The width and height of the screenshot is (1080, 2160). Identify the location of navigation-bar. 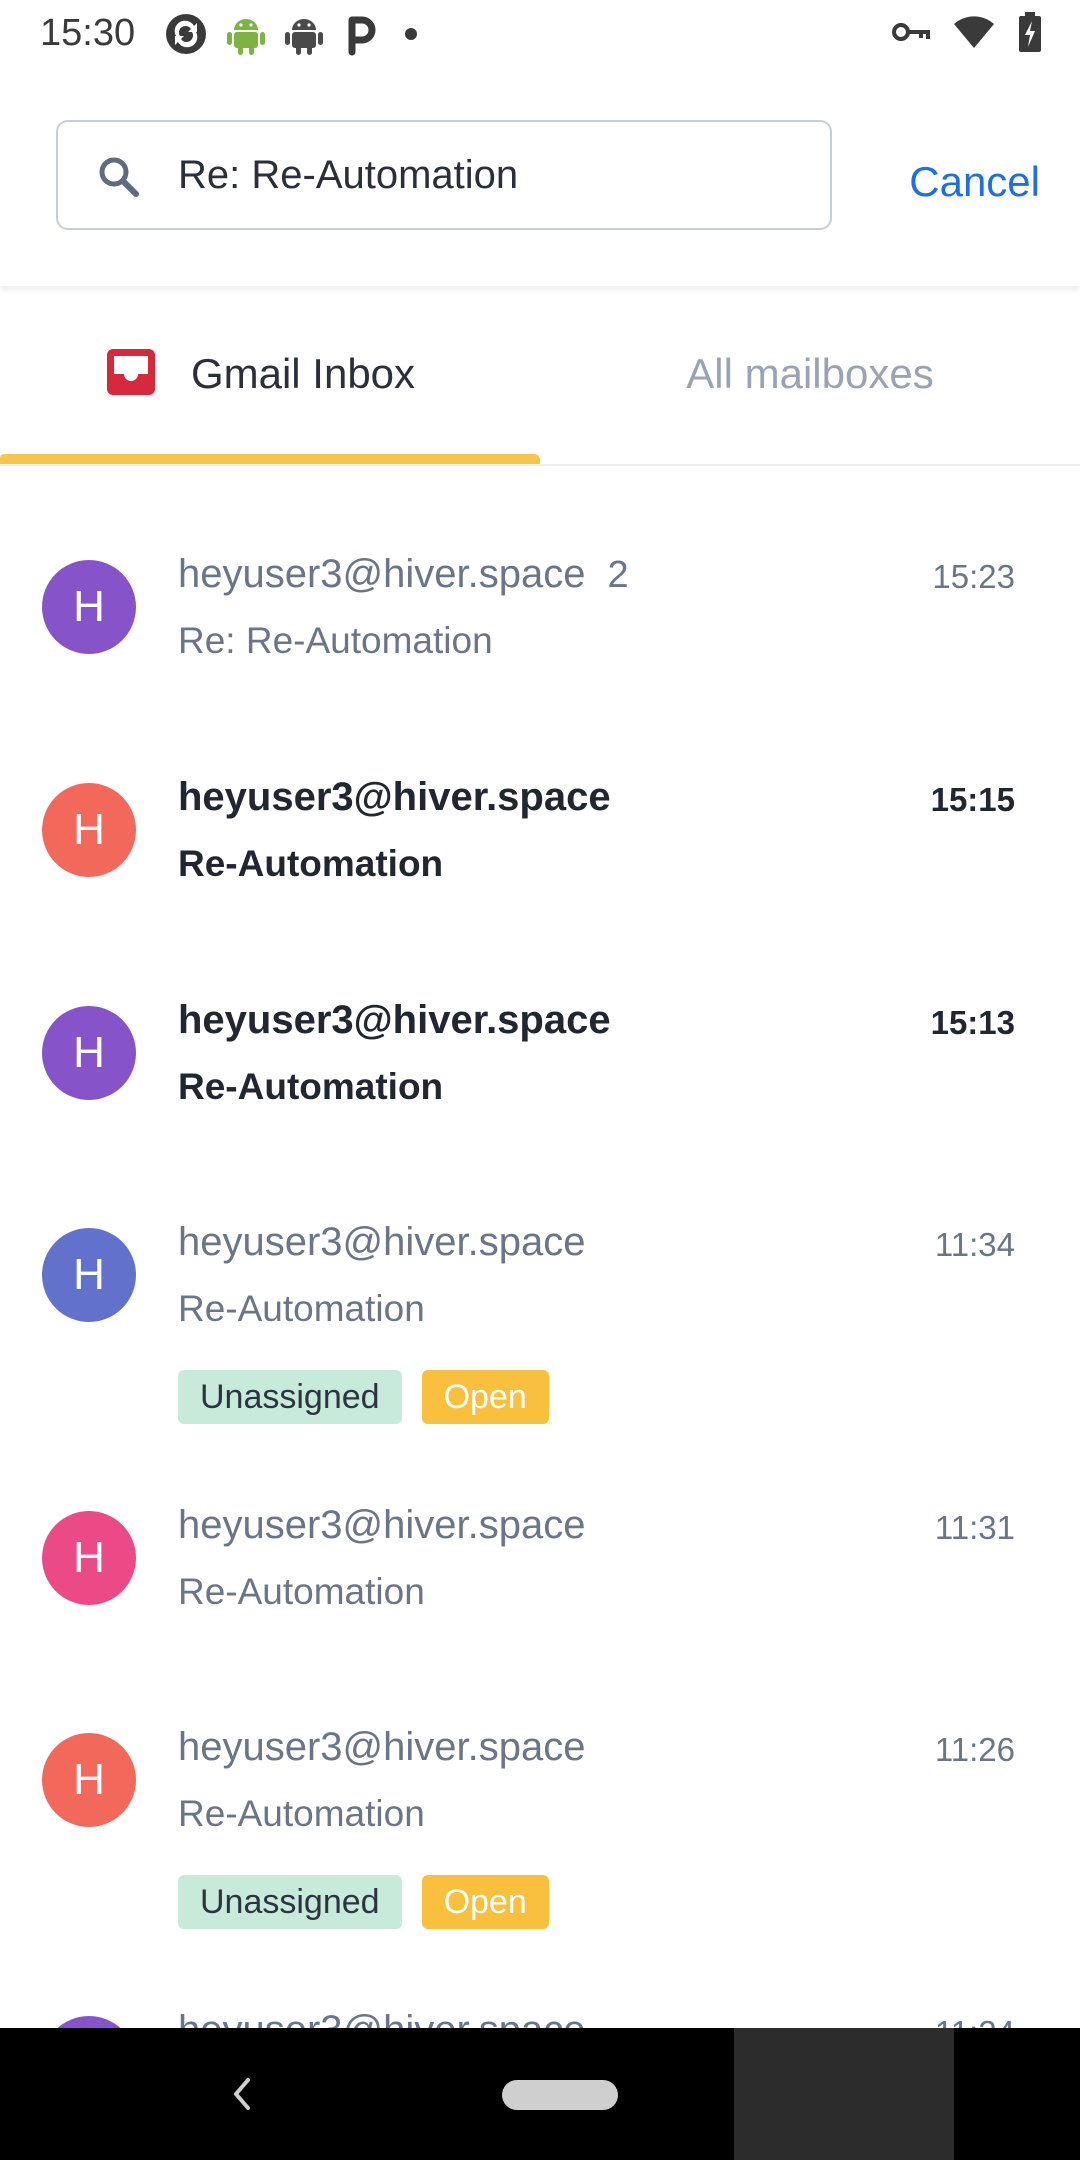
(540, 2094).